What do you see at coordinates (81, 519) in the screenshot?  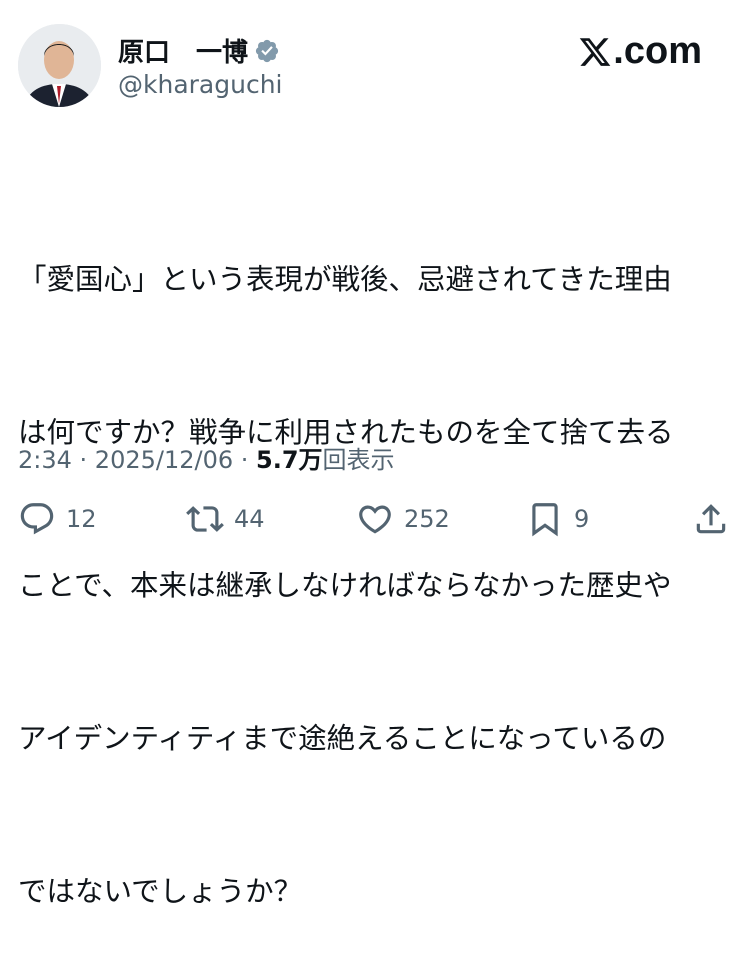 I see `reply-count: 12` at bounding box center [81, 519].